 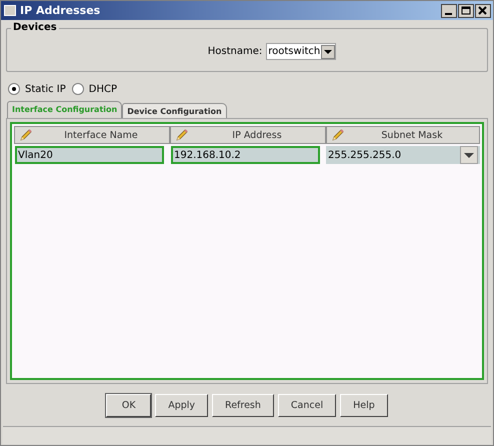 What do you see at coordinates (307, 405) in the screenshot?
I see `dialog-button: Cancel` at bounding box center [307, 405].